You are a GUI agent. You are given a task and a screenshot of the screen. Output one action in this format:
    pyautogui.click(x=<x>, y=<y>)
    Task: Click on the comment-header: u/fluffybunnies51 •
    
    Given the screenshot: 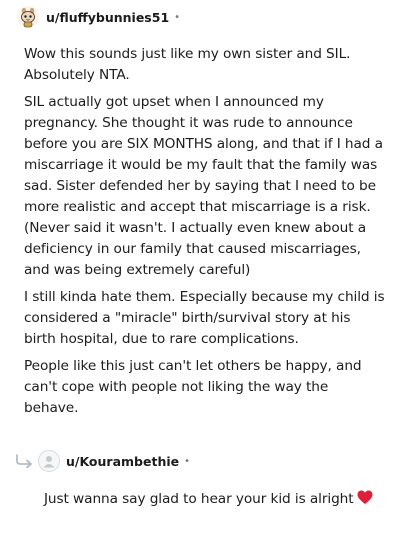 What is the action you would take?
    pyautogui.click(x=98, y=17)
    